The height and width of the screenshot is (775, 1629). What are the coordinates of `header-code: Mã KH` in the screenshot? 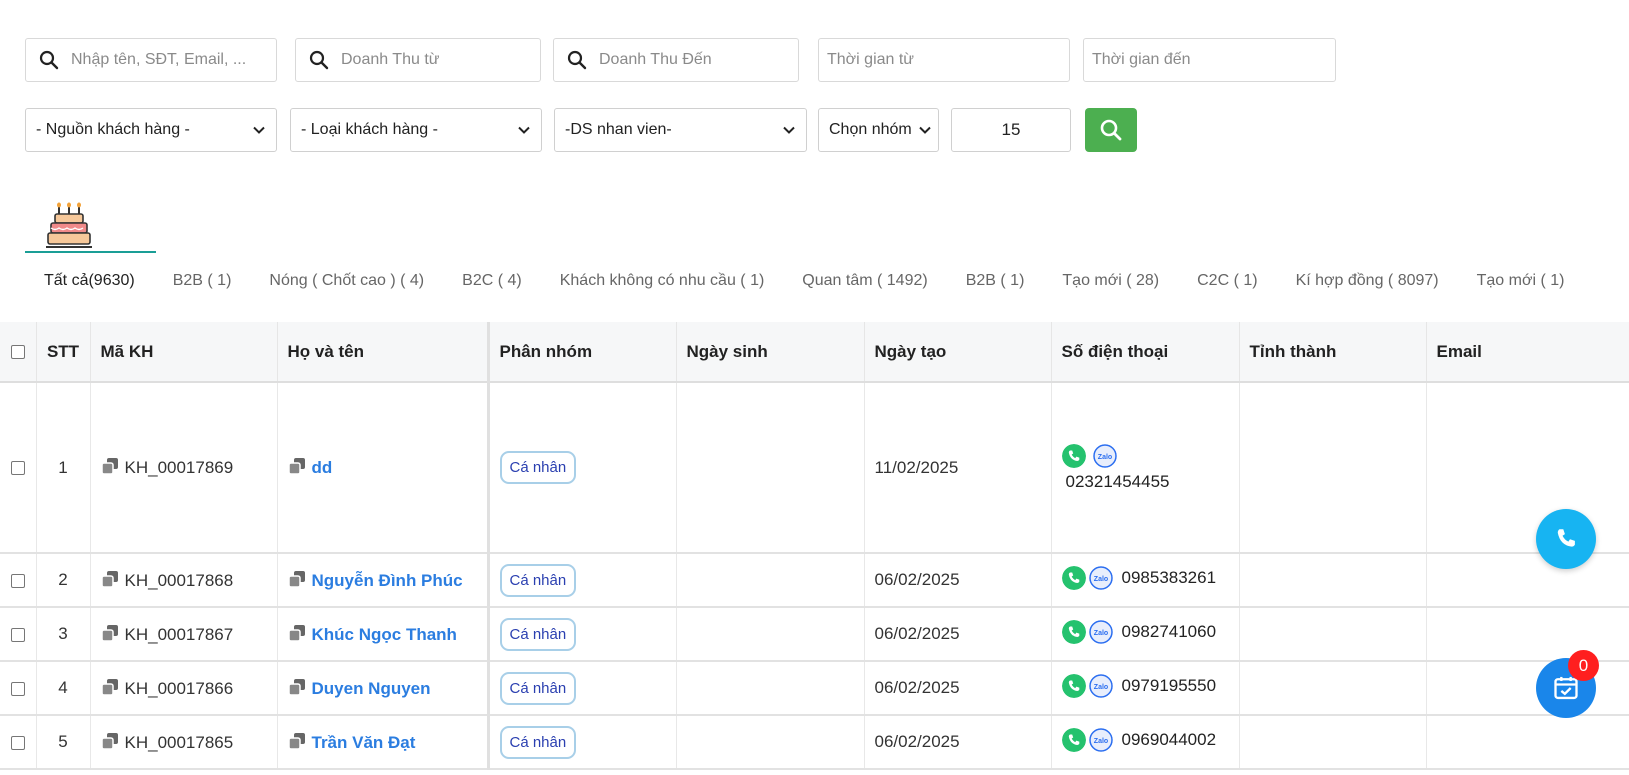 It's located at (184, 352).